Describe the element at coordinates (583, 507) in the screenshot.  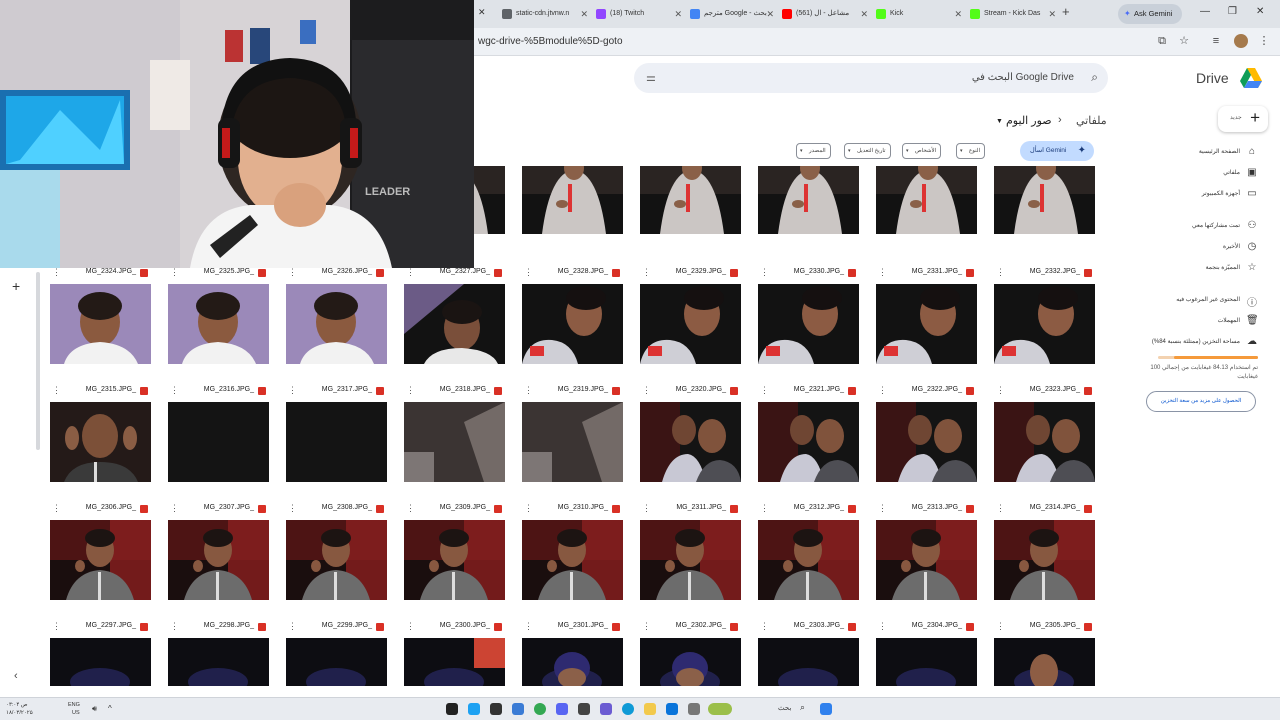
I see `file-name: MG_2310.JPG_` at that location.